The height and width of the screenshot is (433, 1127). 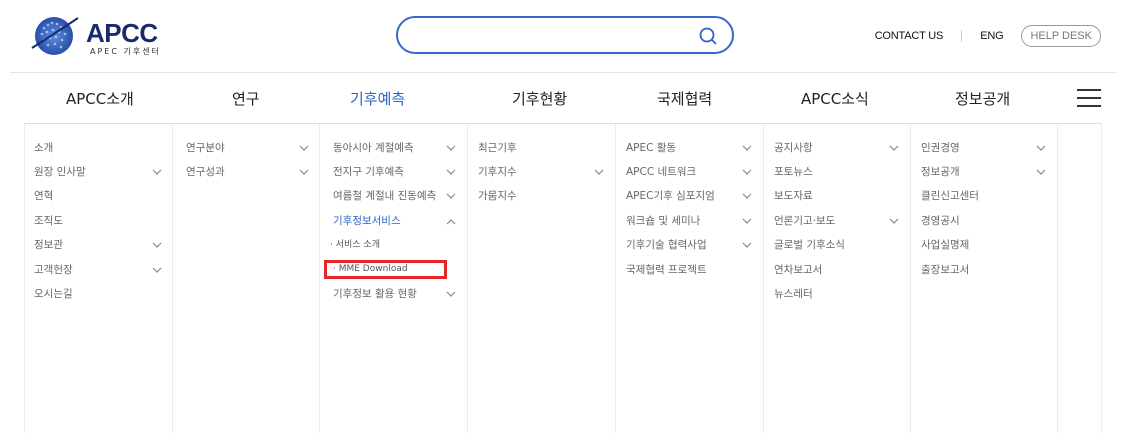 What do you see at coordinates (245, 278) in the screenshot?
I see `menu-col-research: 연구분야 연구성과` at bounding box center [245, 278].